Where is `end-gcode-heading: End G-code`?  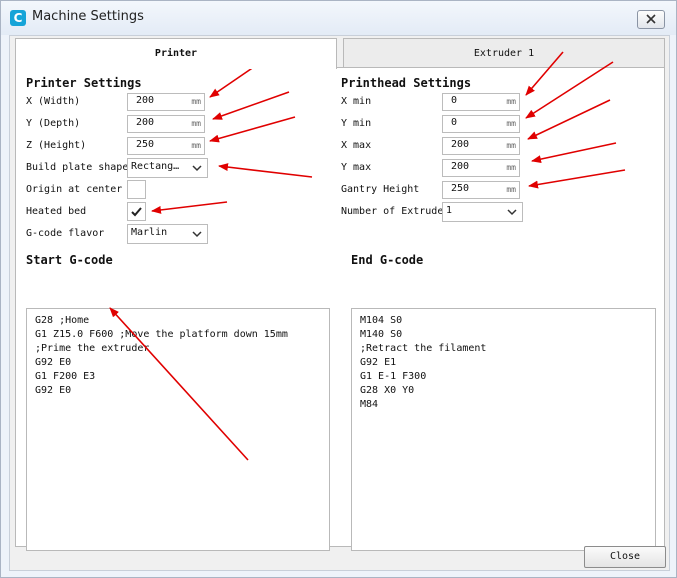
end-gcode-heading: End G-code is located at coordinates (387, 260).